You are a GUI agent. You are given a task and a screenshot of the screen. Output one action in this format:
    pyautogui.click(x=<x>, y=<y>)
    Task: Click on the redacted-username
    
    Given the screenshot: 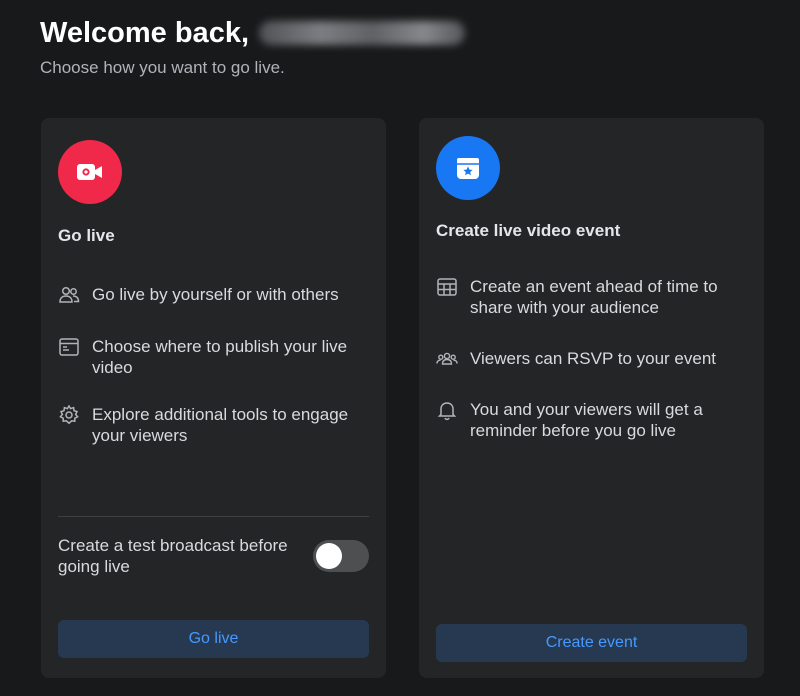 What is the action you would take?
    pyautogui.click(x=362, y=33)
    